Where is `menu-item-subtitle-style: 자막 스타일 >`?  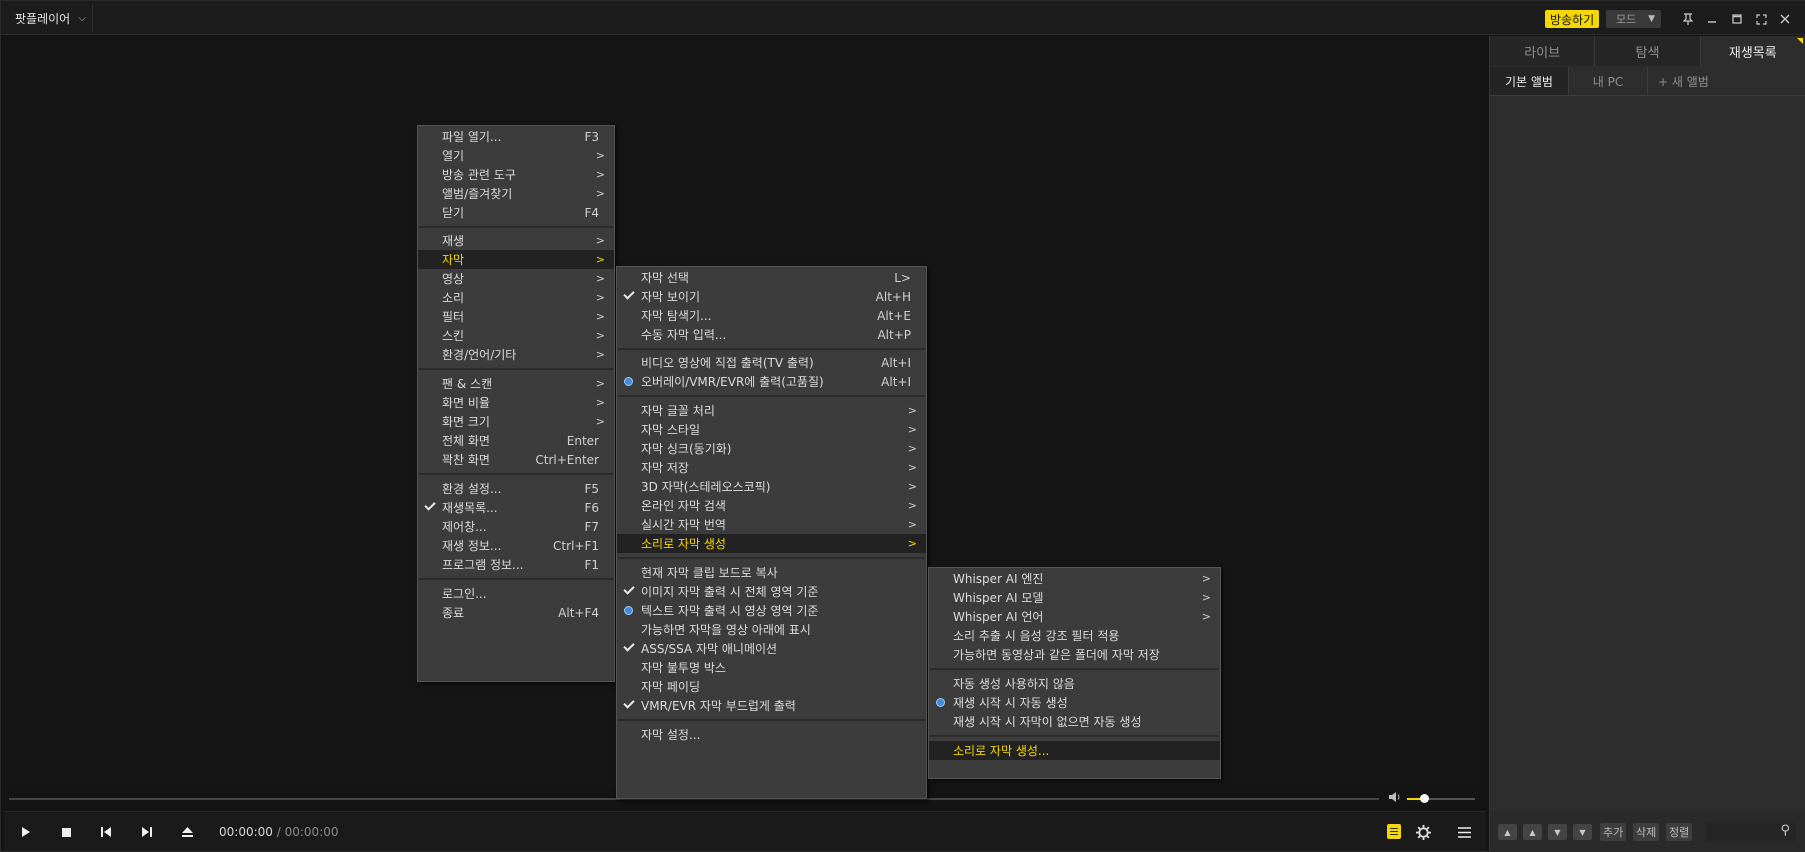
menu-item-subtitle-style: 자막 스타일 > is located at coordinates (771, 429).